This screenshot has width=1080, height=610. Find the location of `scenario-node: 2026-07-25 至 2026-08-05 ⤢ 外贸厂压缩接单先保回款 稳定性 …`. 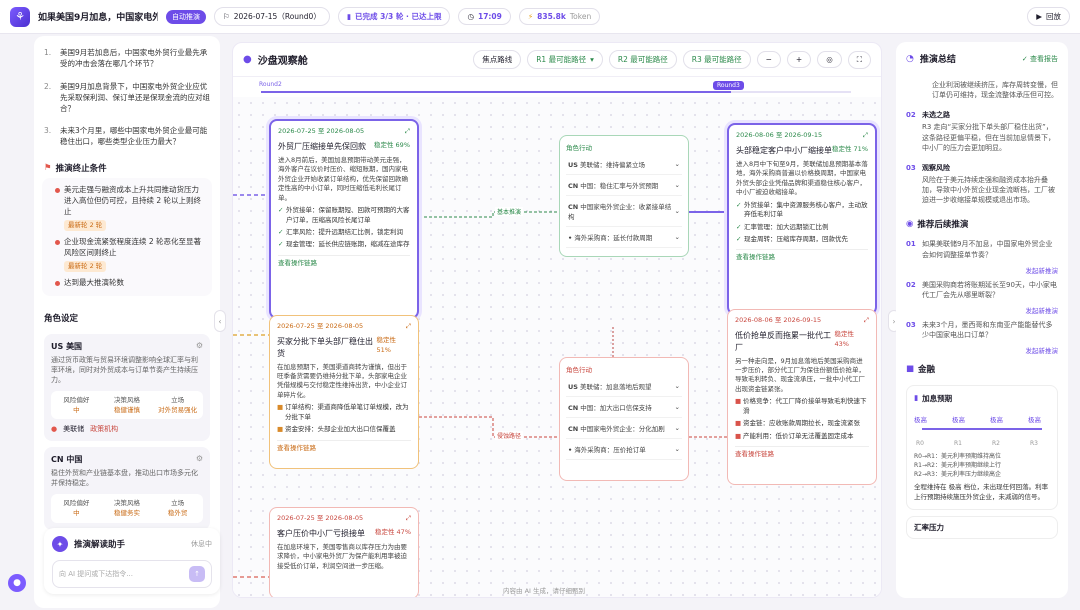

scenario-node: 2026-07-25 至 2026-08-05 ⤢ 外贸厂压缩接单先保回款 稳定性 … is located at coordinates (344, 219).